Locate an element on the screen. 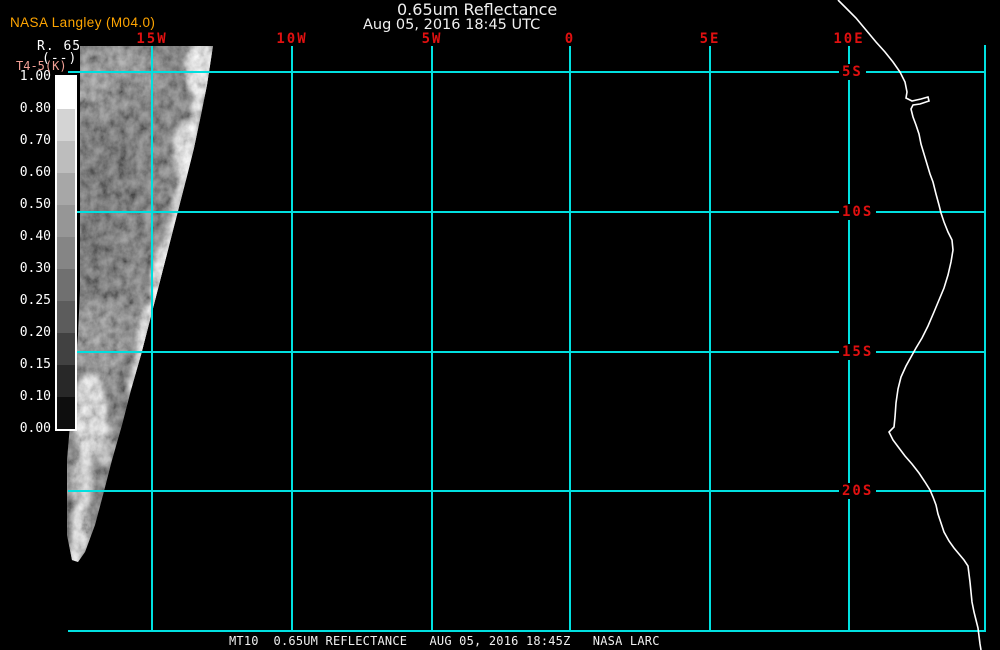 This screenshot has width=1000, height=650. longitude-label-5E: 5E is located at coordinates (710, 39).